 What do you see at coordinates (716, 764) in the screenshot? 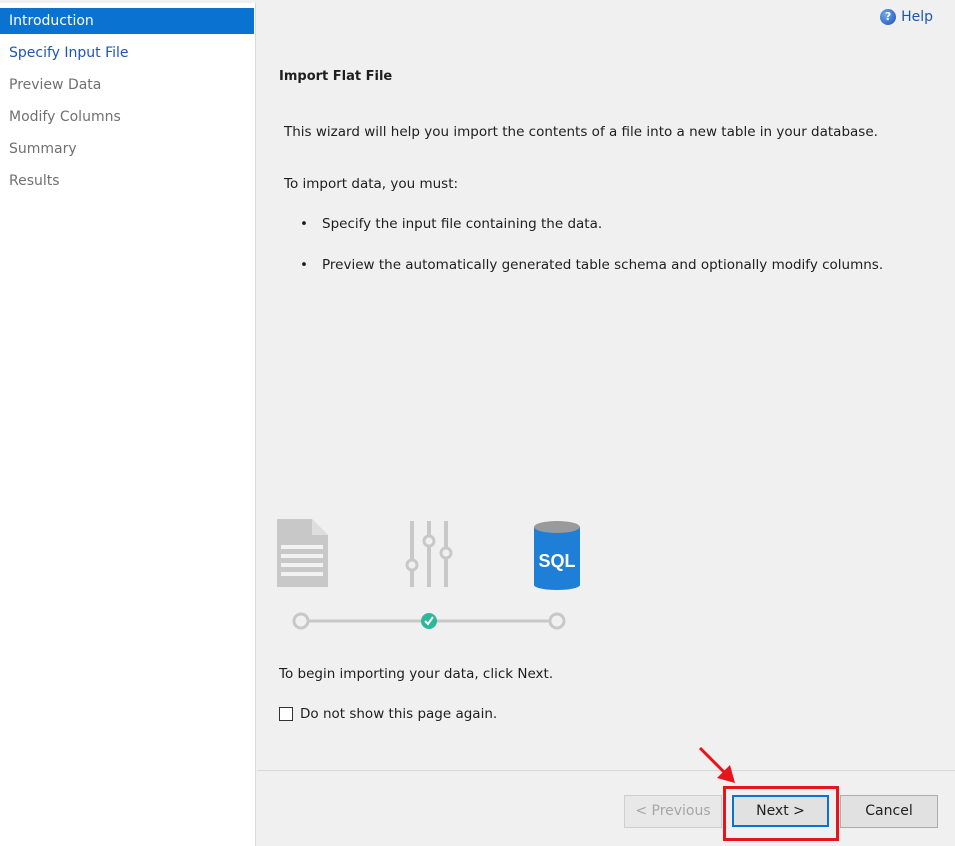
I see `pointer-arrow-icon` at bounding box center [716, 764].